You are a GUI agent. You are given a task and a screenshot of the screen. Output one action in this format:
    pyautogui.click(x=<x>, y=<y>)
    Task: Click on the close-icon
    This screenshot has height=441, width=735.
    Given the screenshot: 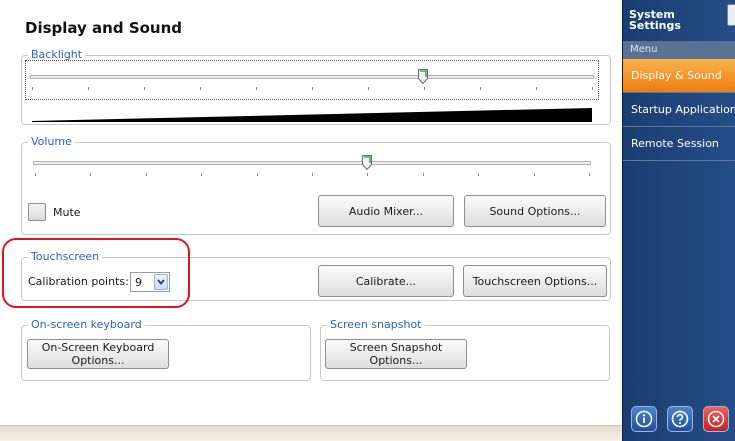 What is the action you would take?
    pyautogui.click(x=716, y=419)
    